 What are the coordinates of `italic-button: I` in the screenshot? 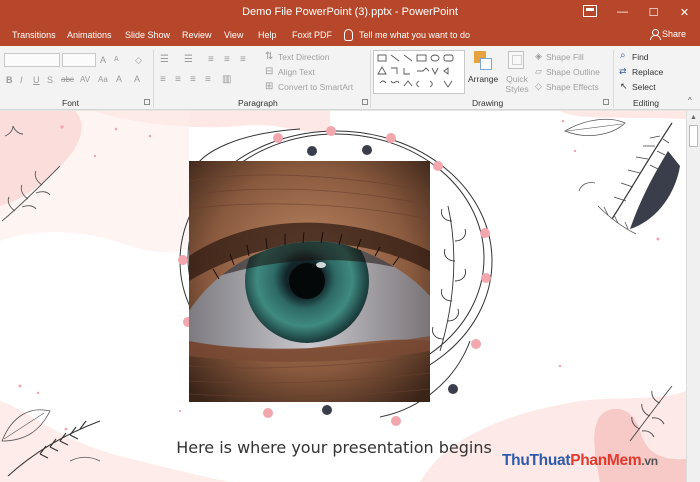 It's located at (21, 80).